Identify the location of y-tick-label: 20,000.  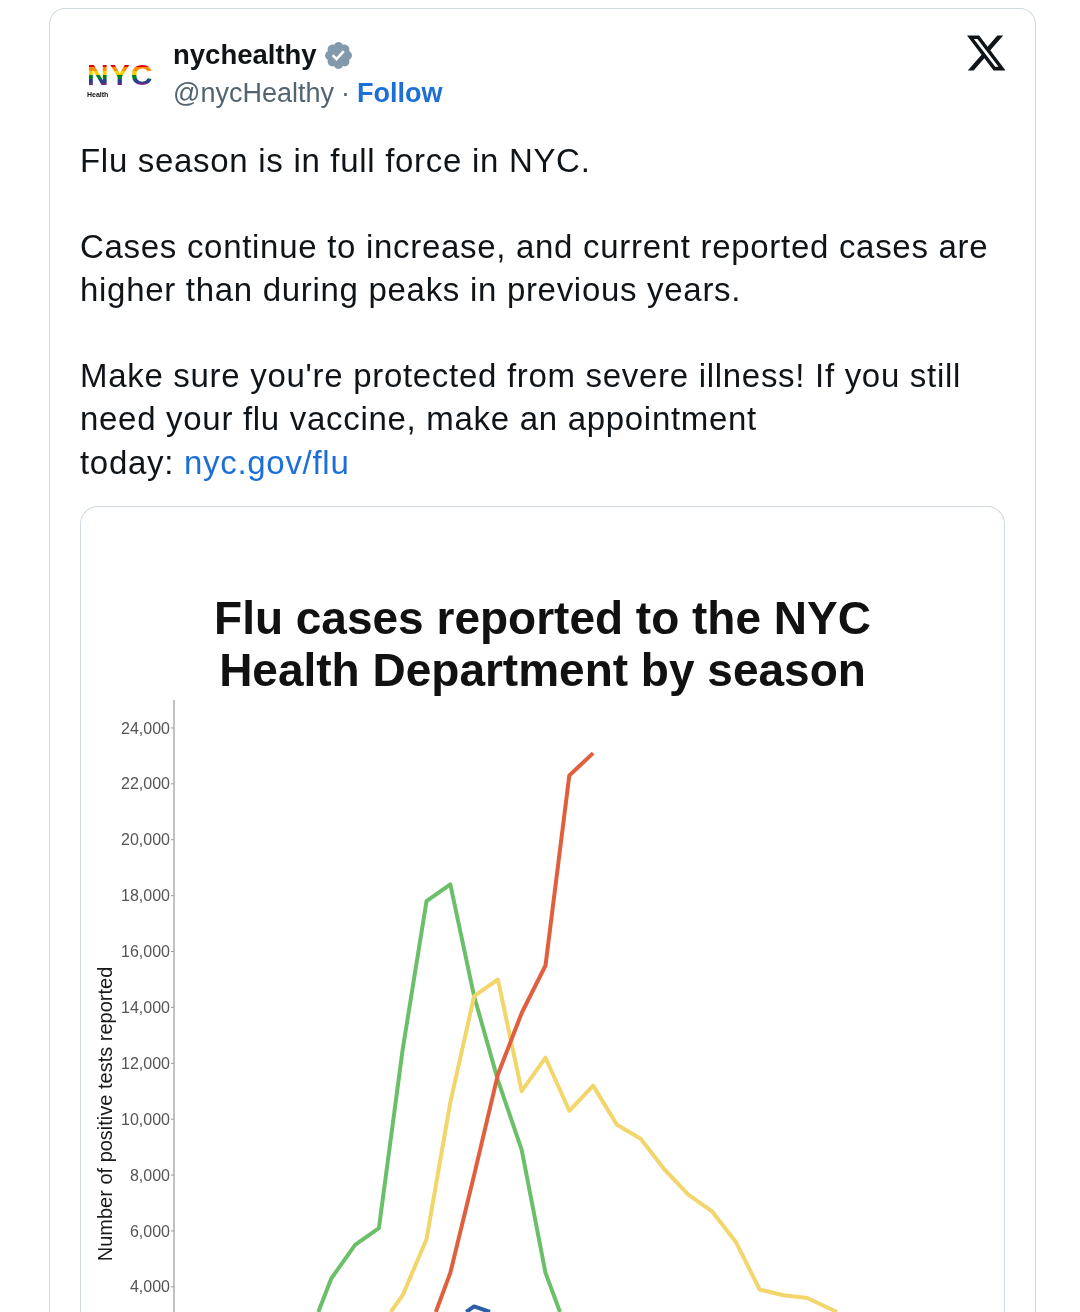
(145, 840).